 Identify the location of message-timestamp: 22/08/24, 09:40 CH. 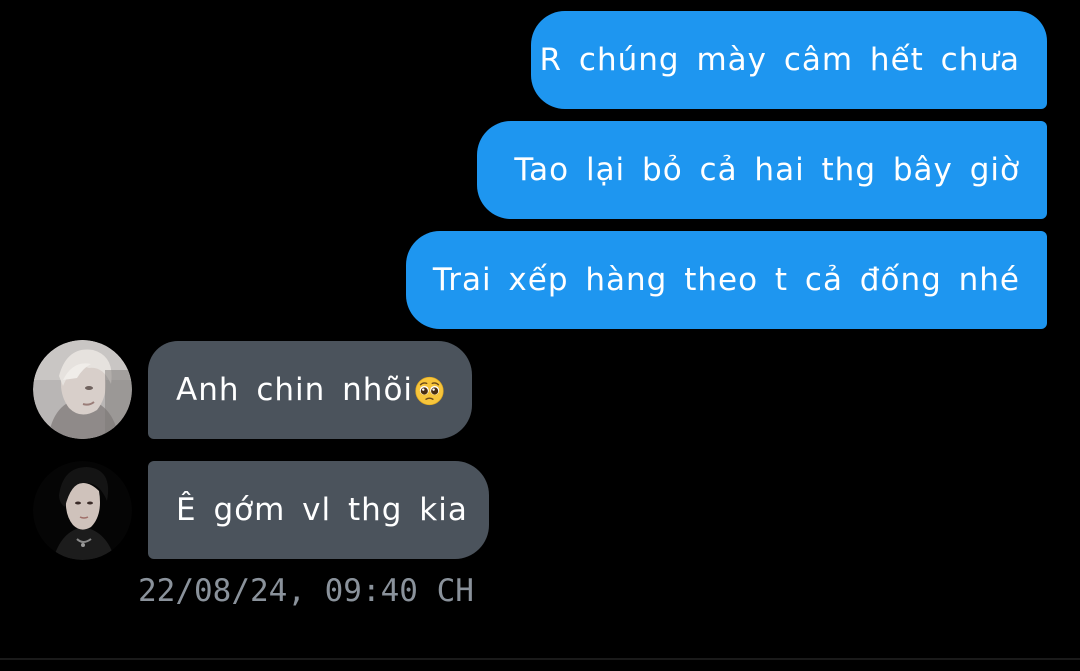
(306, 591).